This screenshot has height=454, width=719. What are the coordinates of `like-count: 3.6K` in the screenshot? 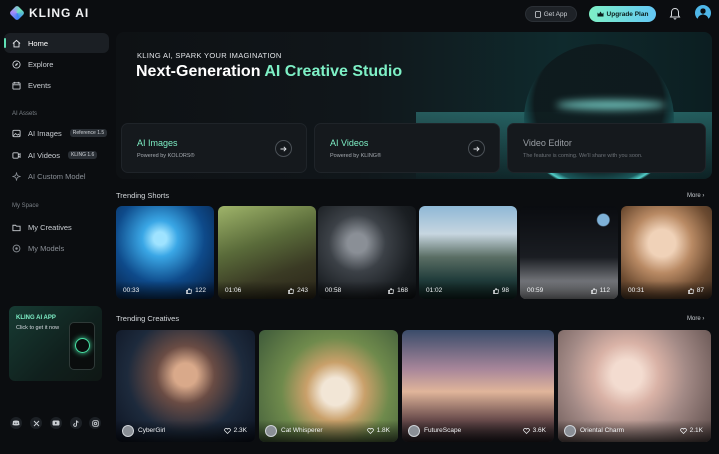 It's located at (534, 430).